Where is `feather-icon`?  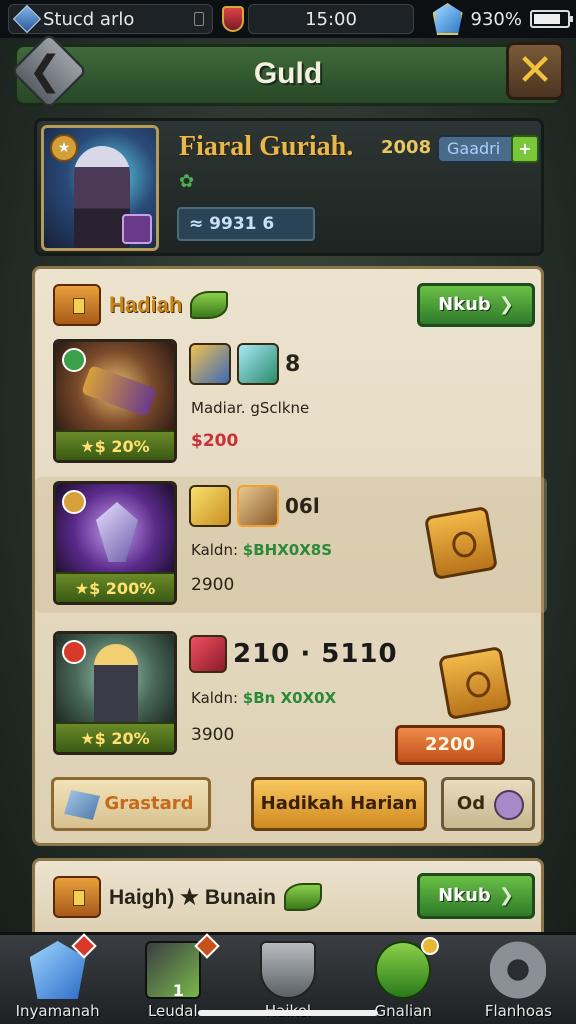 feather-icon is located at coordinates (258, 364).